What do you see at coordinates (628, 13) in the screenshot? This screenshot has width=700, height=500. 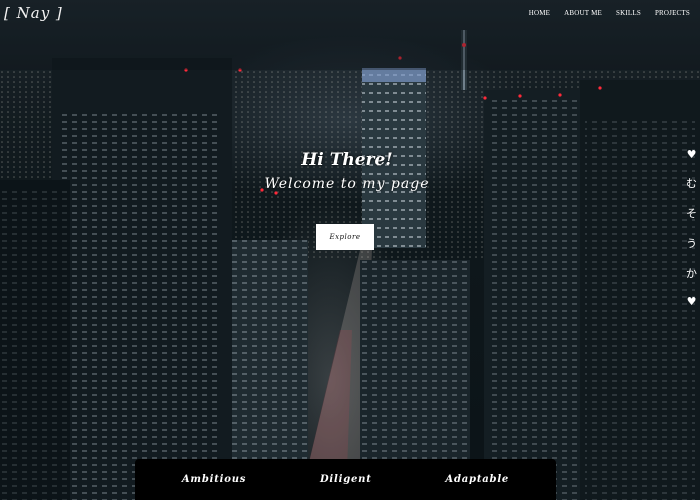 I see `nav-skills-link: SKILLS` at bounding box center [628, 13].